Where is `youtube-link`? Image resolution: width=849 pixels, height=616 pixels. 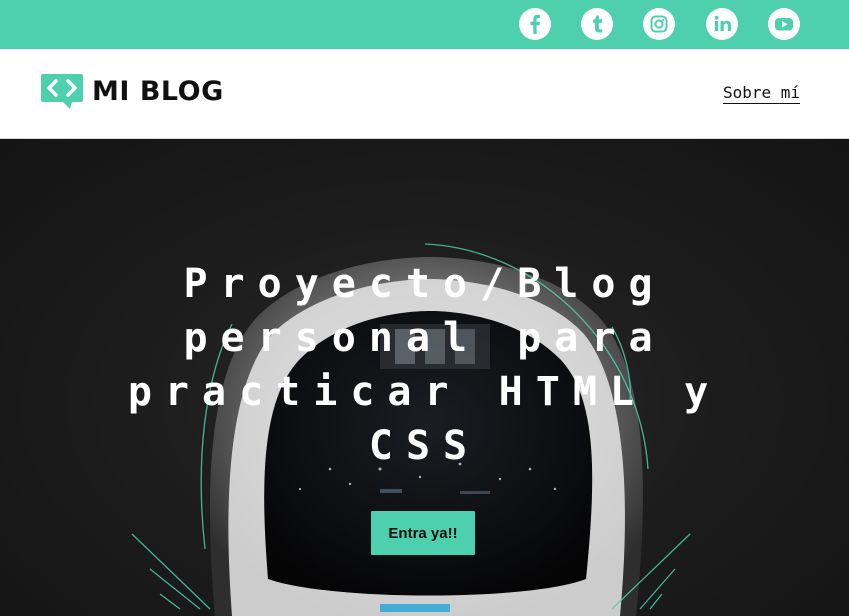
youtube-link is located at coordinates (784, 24).